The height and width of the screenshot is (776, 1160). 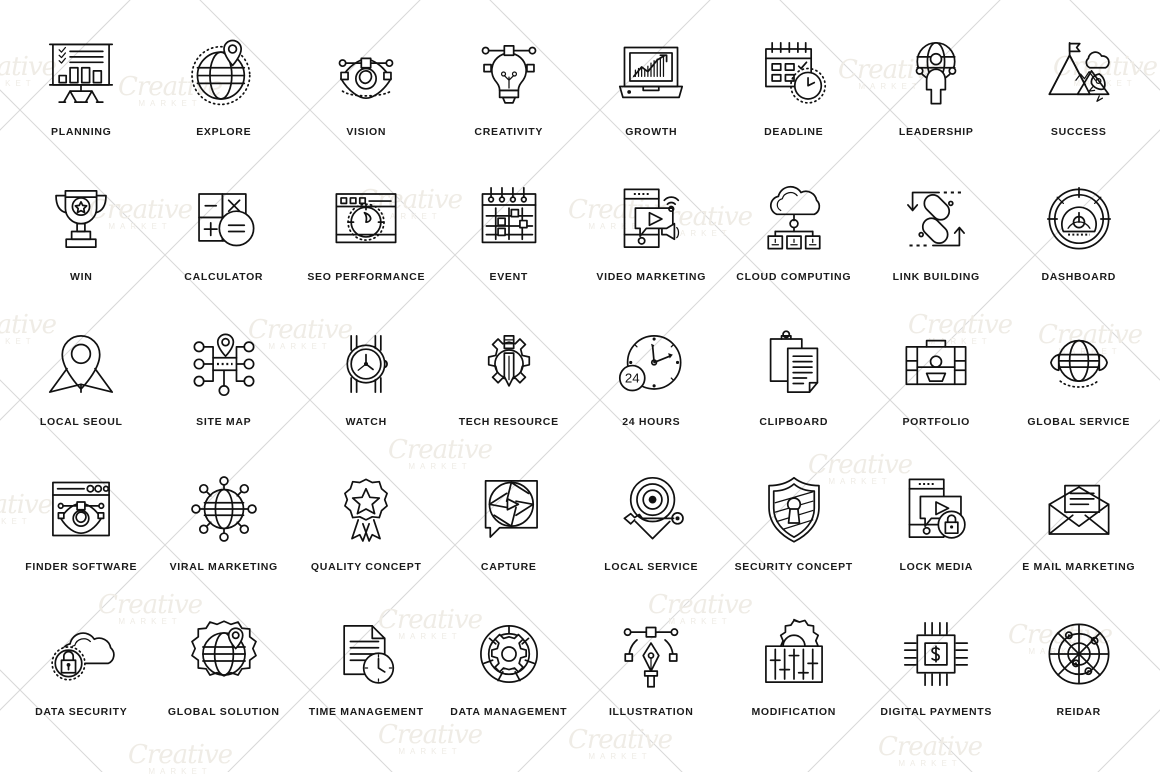 What do you see at coordinates (1079, 245) in the screenshot?
I see `icon-cell-dashboard: DASHBOARD` at bounding box center [1079, 245].